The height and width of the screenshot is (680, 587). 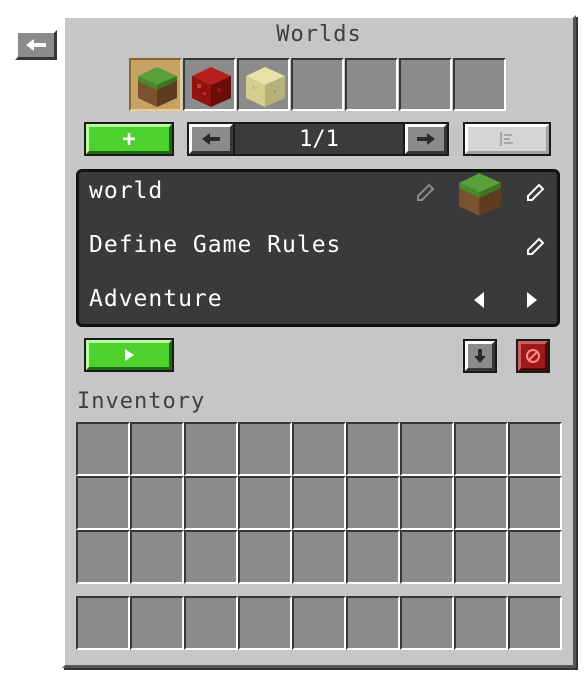 I want to click on rename-world-icon, so click(x=425, y=195).